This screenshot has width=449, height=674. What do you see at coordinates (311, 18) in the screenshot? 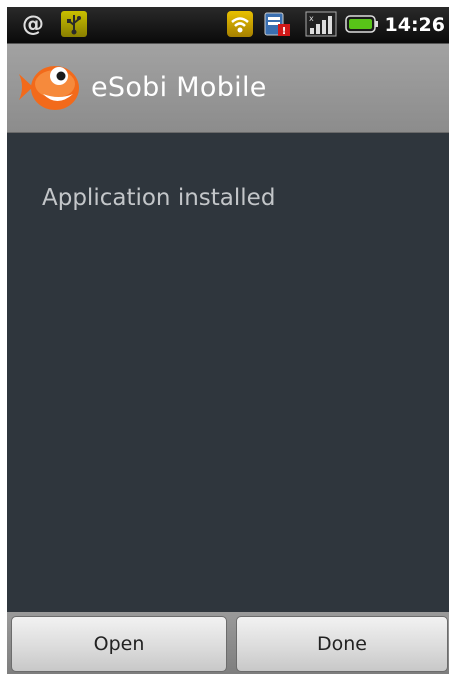
I see `svg-text: x` at bounding box center [311, 18].